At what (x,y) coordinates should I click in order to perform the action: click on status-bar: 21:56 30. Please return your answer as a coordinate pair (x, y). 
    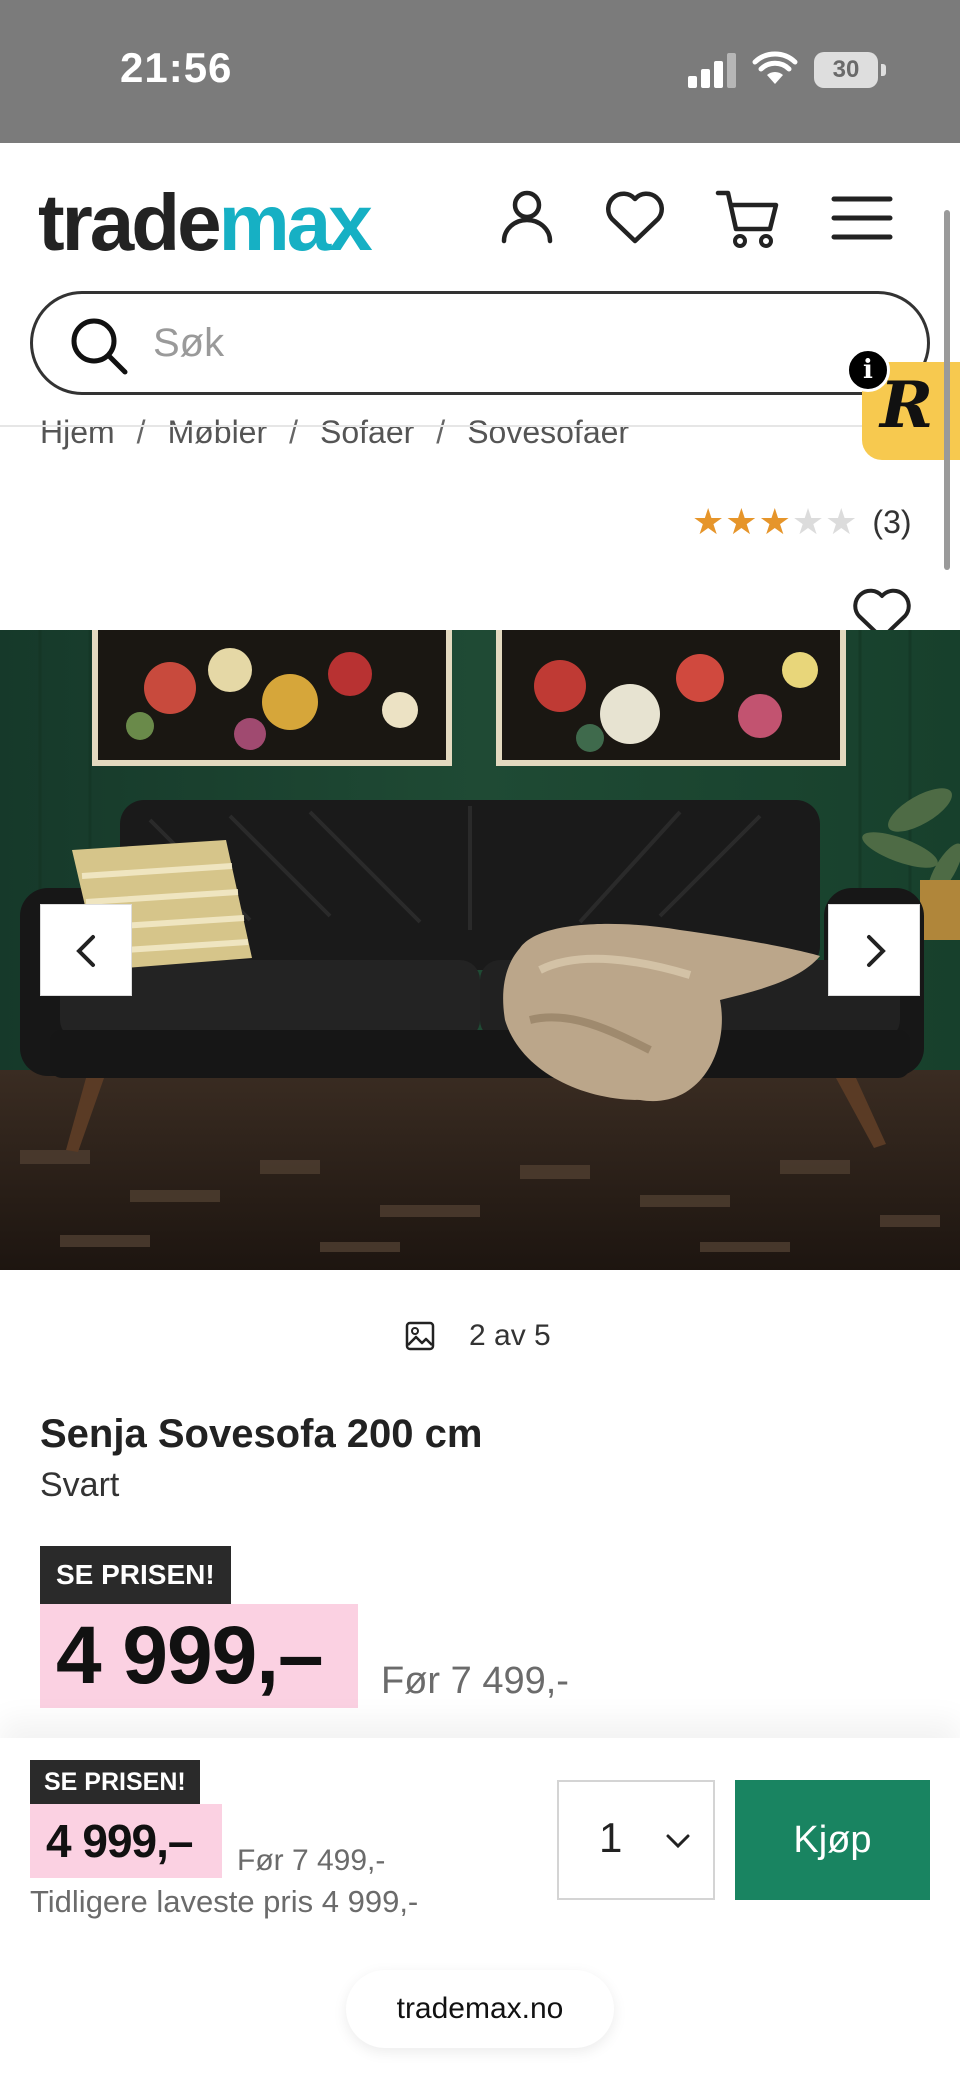
    Looking at the image, I should click on (480, 71).